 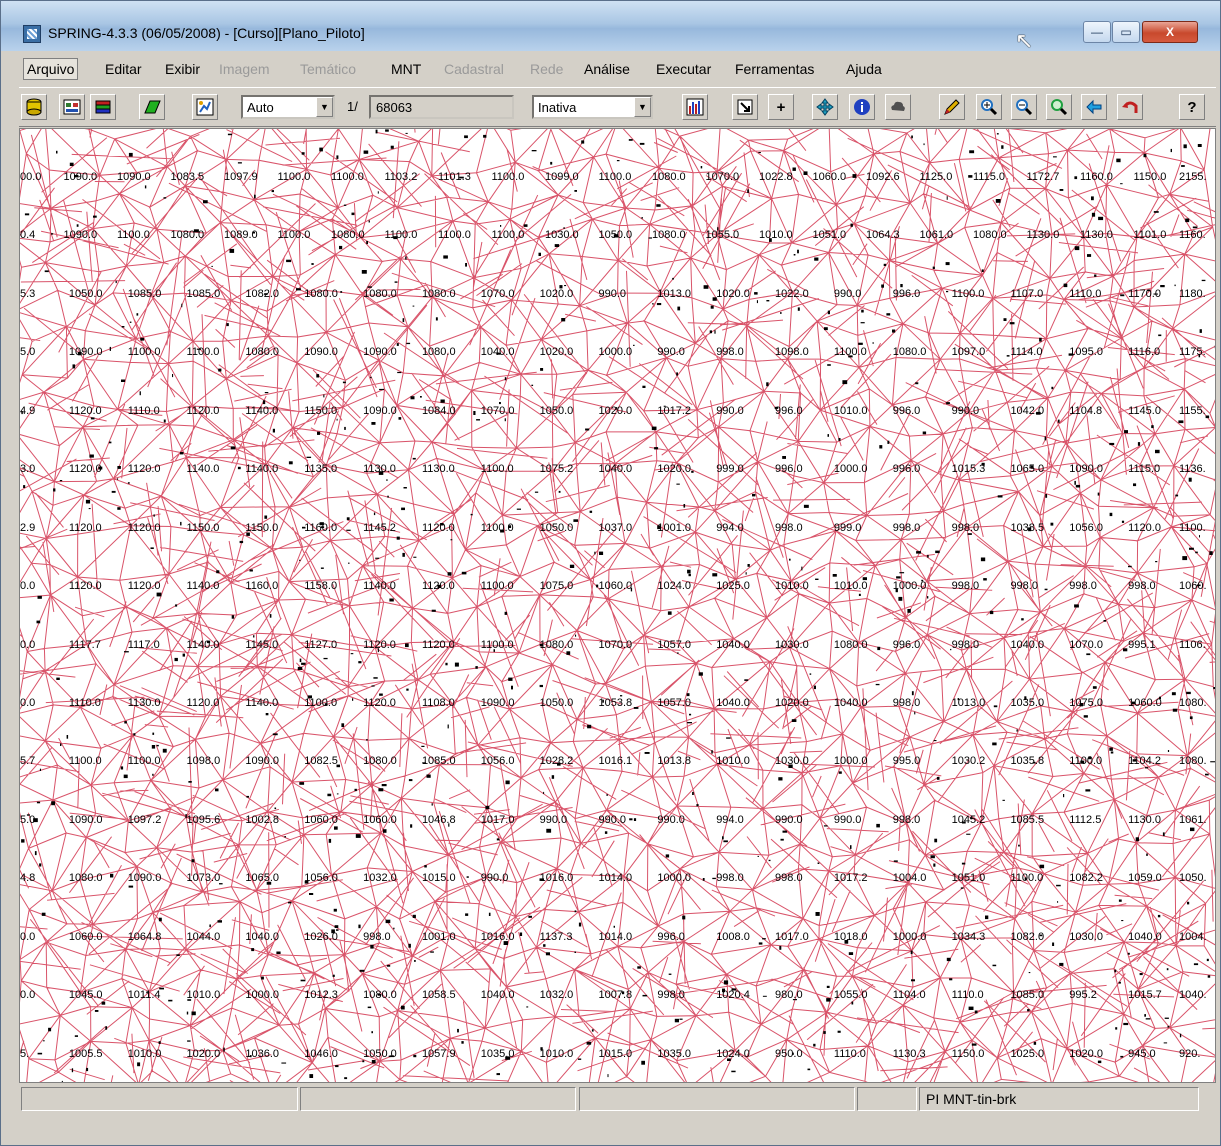 I want to click on menu-item-ajuda: Ajuda, so click(x=864, y=69).